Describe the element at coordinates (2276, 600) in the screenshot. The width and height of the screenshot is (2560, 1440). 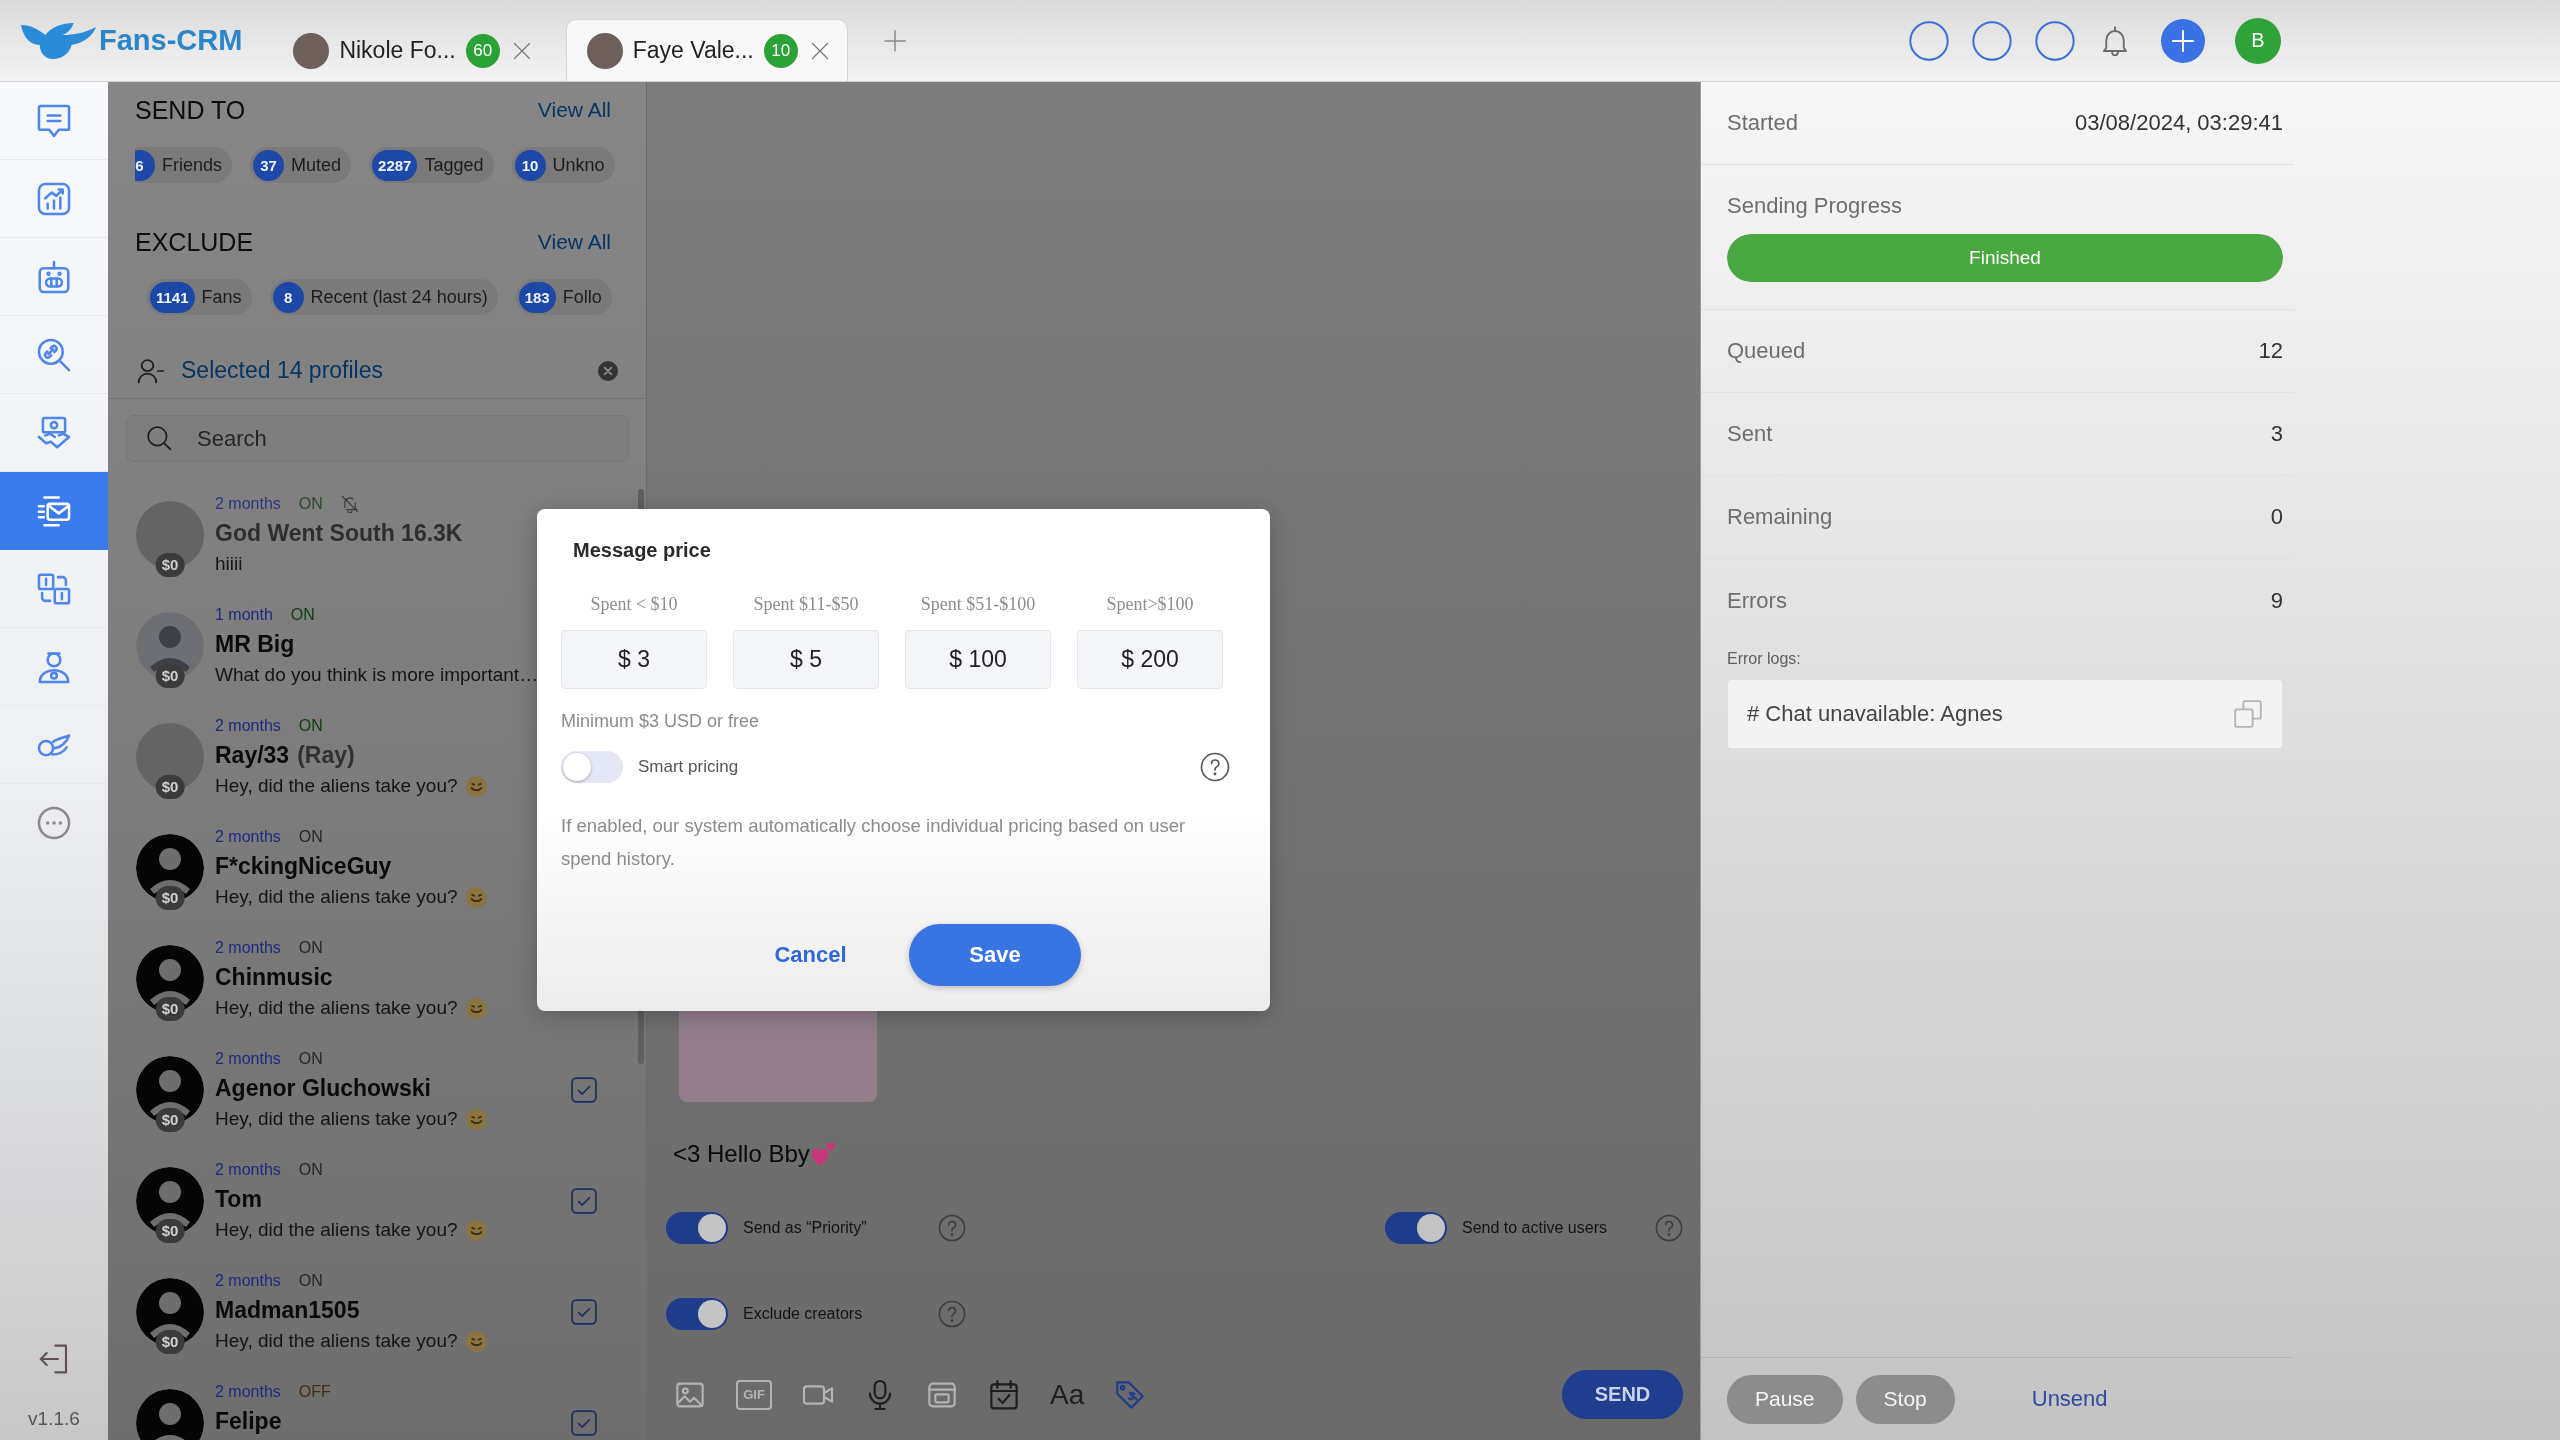
I see `stat-value: 9` at that location.